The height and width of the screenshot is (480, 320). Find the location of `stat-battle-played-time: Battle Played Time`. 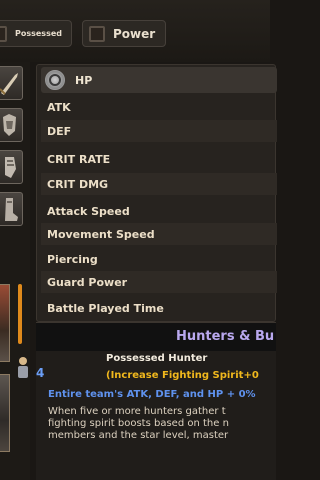

stat-battle-played-time: Battle Played Time is located at coordinates (105, 308).